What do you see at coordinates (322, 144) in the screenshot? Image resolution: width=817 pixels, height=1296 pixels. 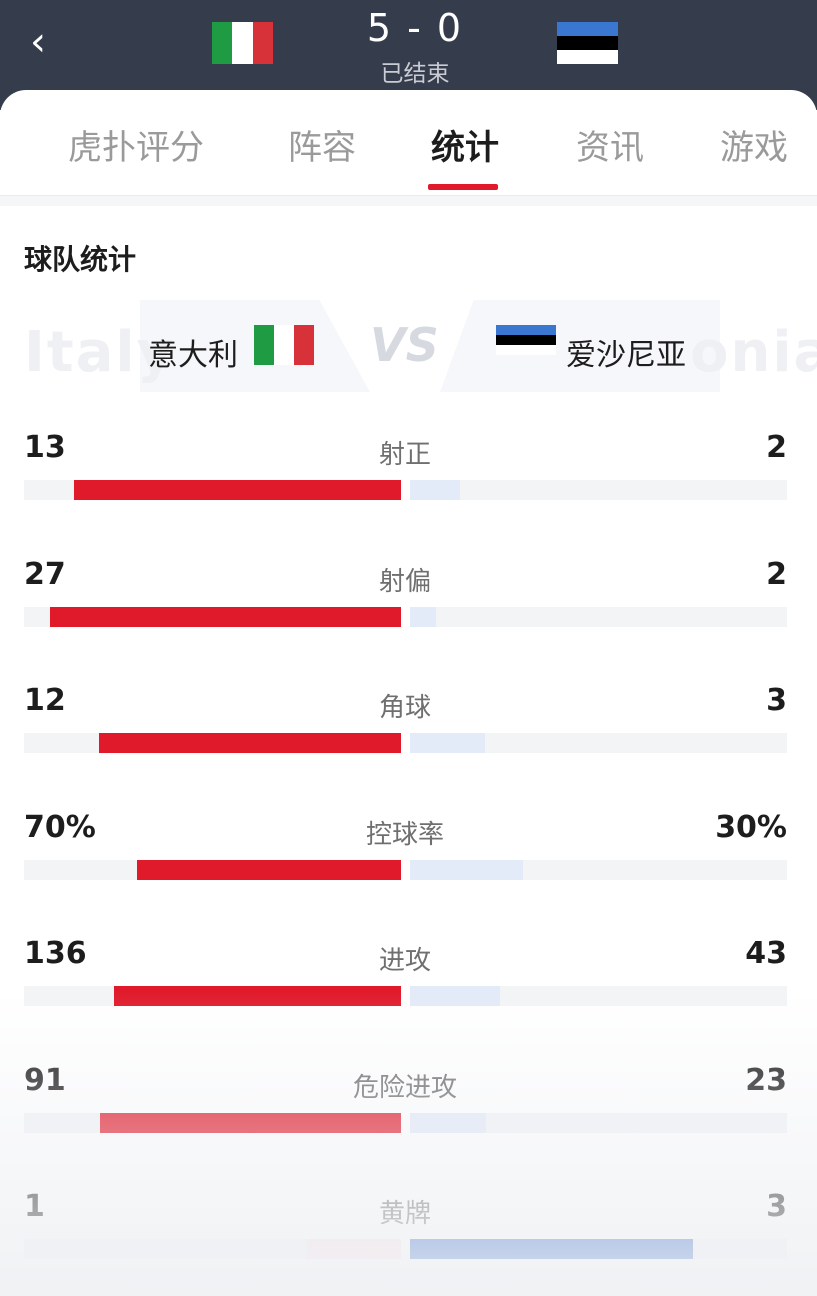 I see `tab-lineup: 阵容` at bounding box center [322, 144].